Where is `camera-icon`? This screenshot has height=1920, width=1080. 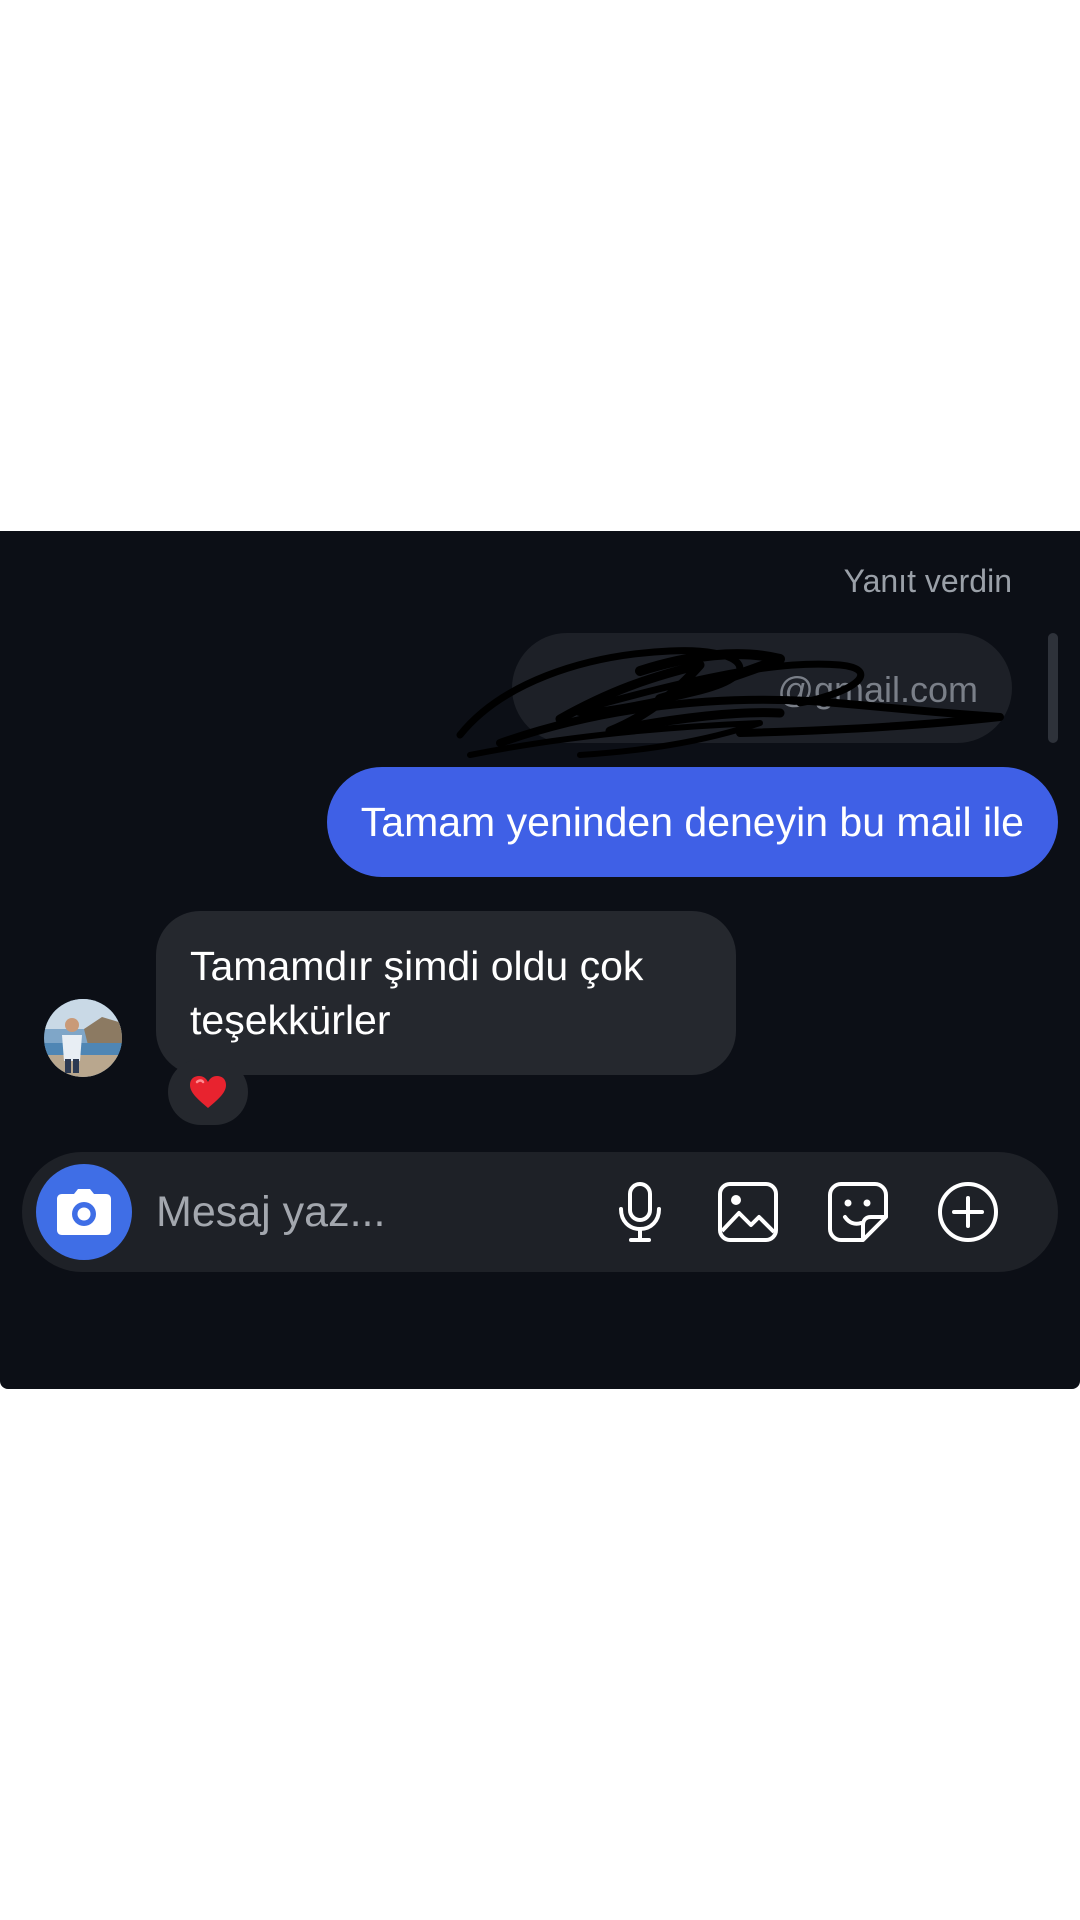 camera-icon is located at coordinates (84, 1212).